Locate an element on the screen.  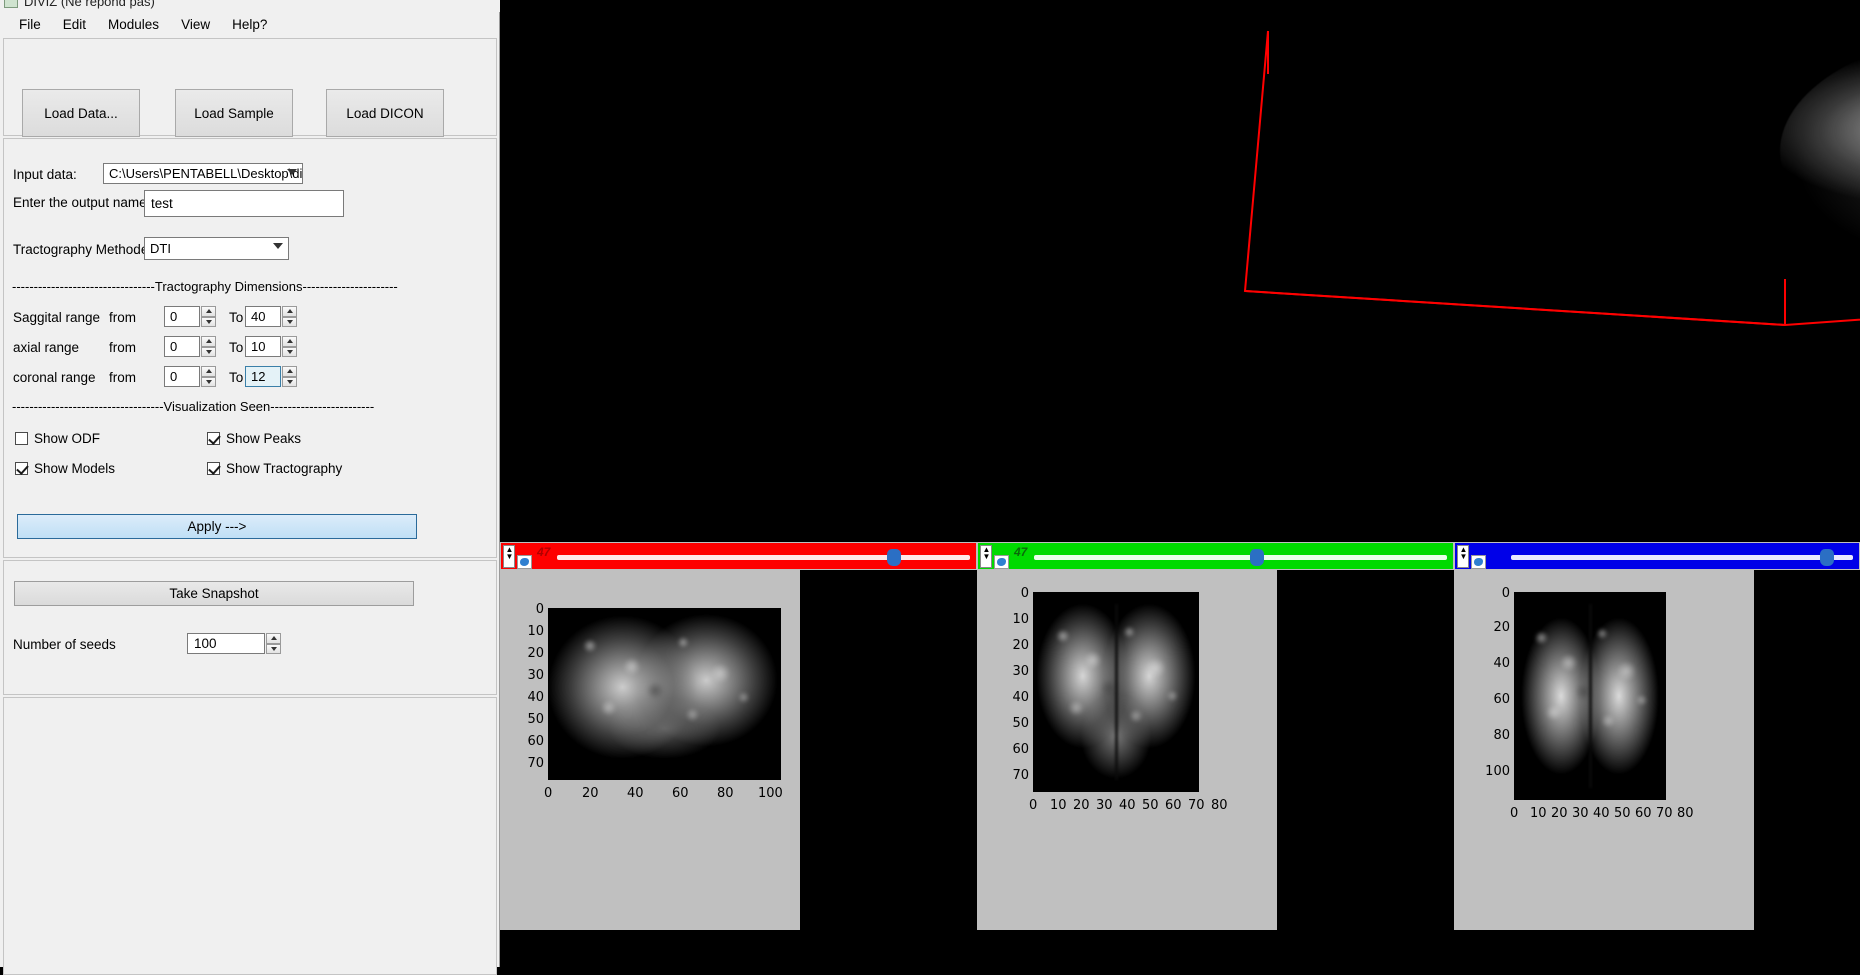
empty-group is located at coordinates (250, 836).